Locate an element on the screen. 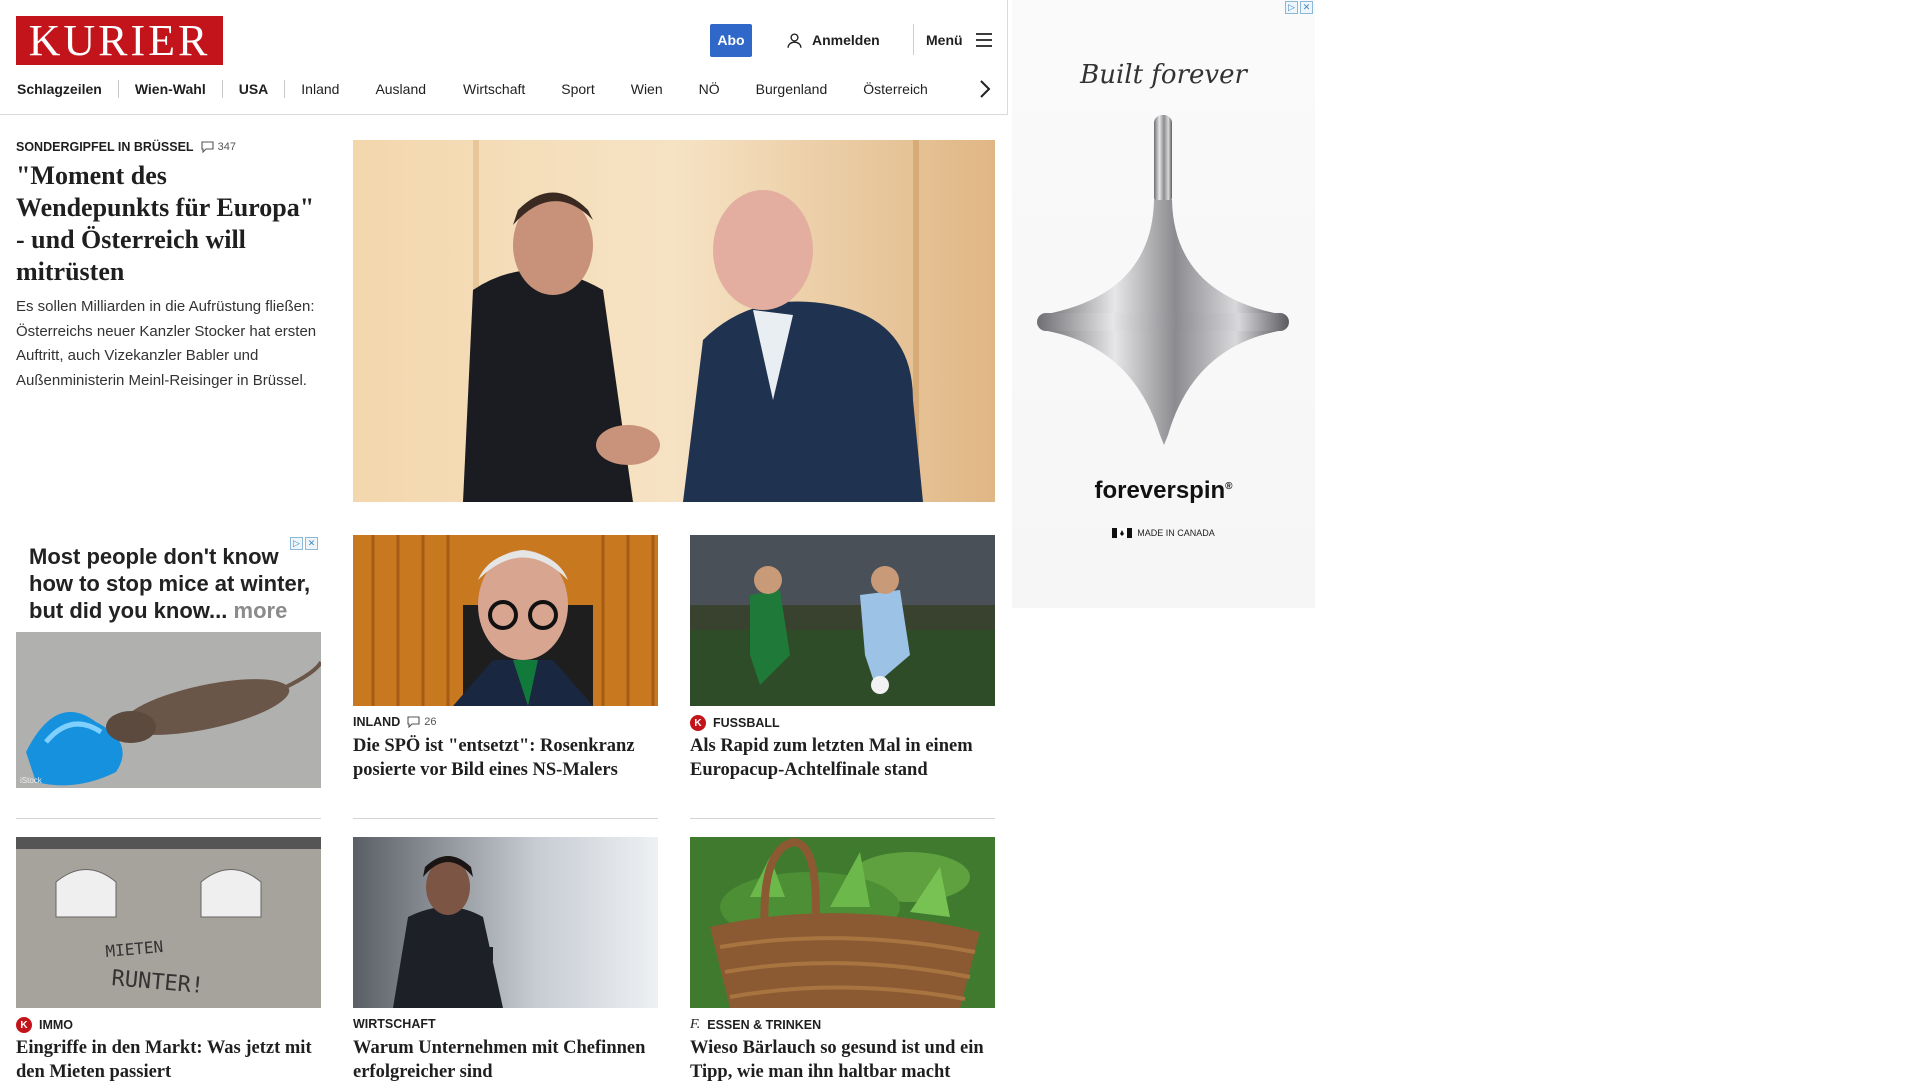 The height and width of the screenshot is (1084, 1920). card-image-immo: MIETEN RUNTER! is located at coordinates (168, 922).